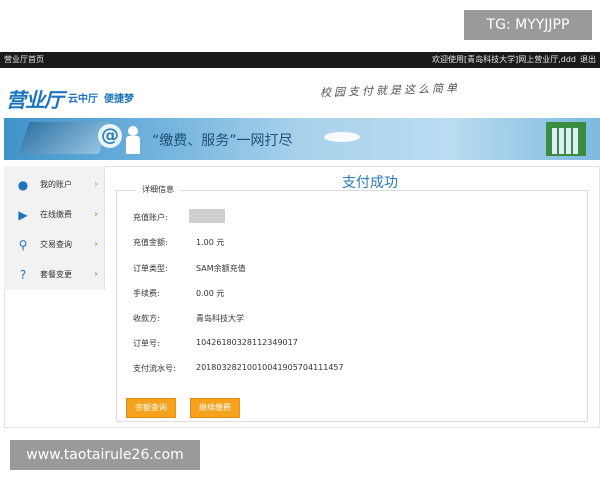 Image resolution: width=600 pixels, height=480 pixels. I want to click on sidebar-item-label: 套餐变更, so click(56, 274).